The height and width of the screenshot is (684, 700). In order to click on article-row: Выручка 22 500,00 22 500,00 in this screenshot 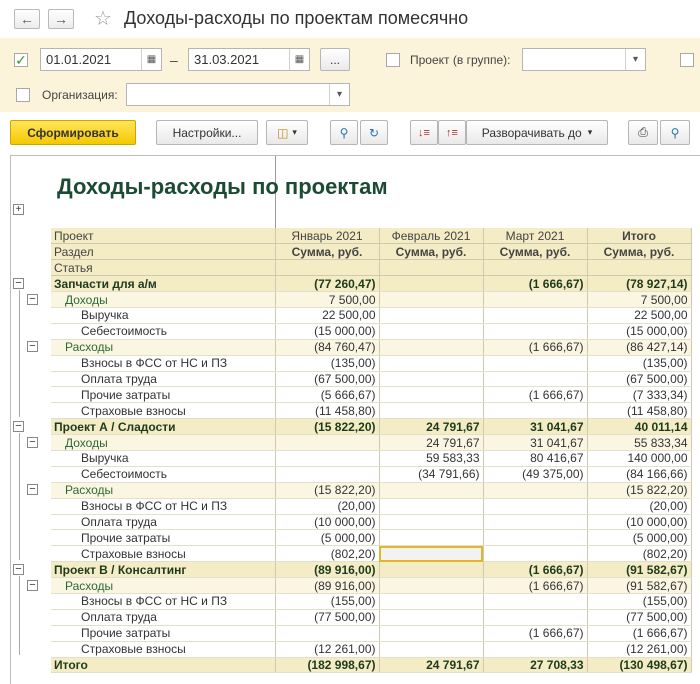, I will do `click(371, 315)`.